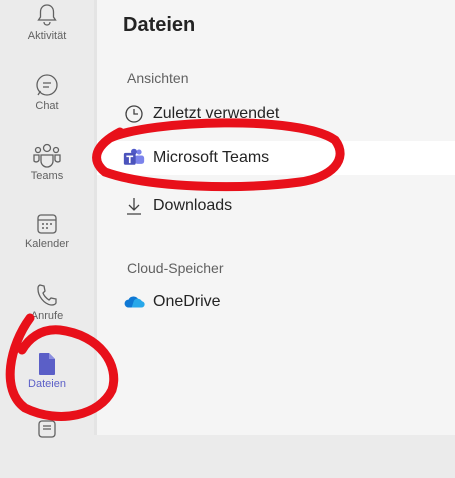 Image resolution: width=455 pixels, height=478 pixels. Describe the element at coordinates (134, 158) in the screenshot. I see `teams-logo-icon` at that location.